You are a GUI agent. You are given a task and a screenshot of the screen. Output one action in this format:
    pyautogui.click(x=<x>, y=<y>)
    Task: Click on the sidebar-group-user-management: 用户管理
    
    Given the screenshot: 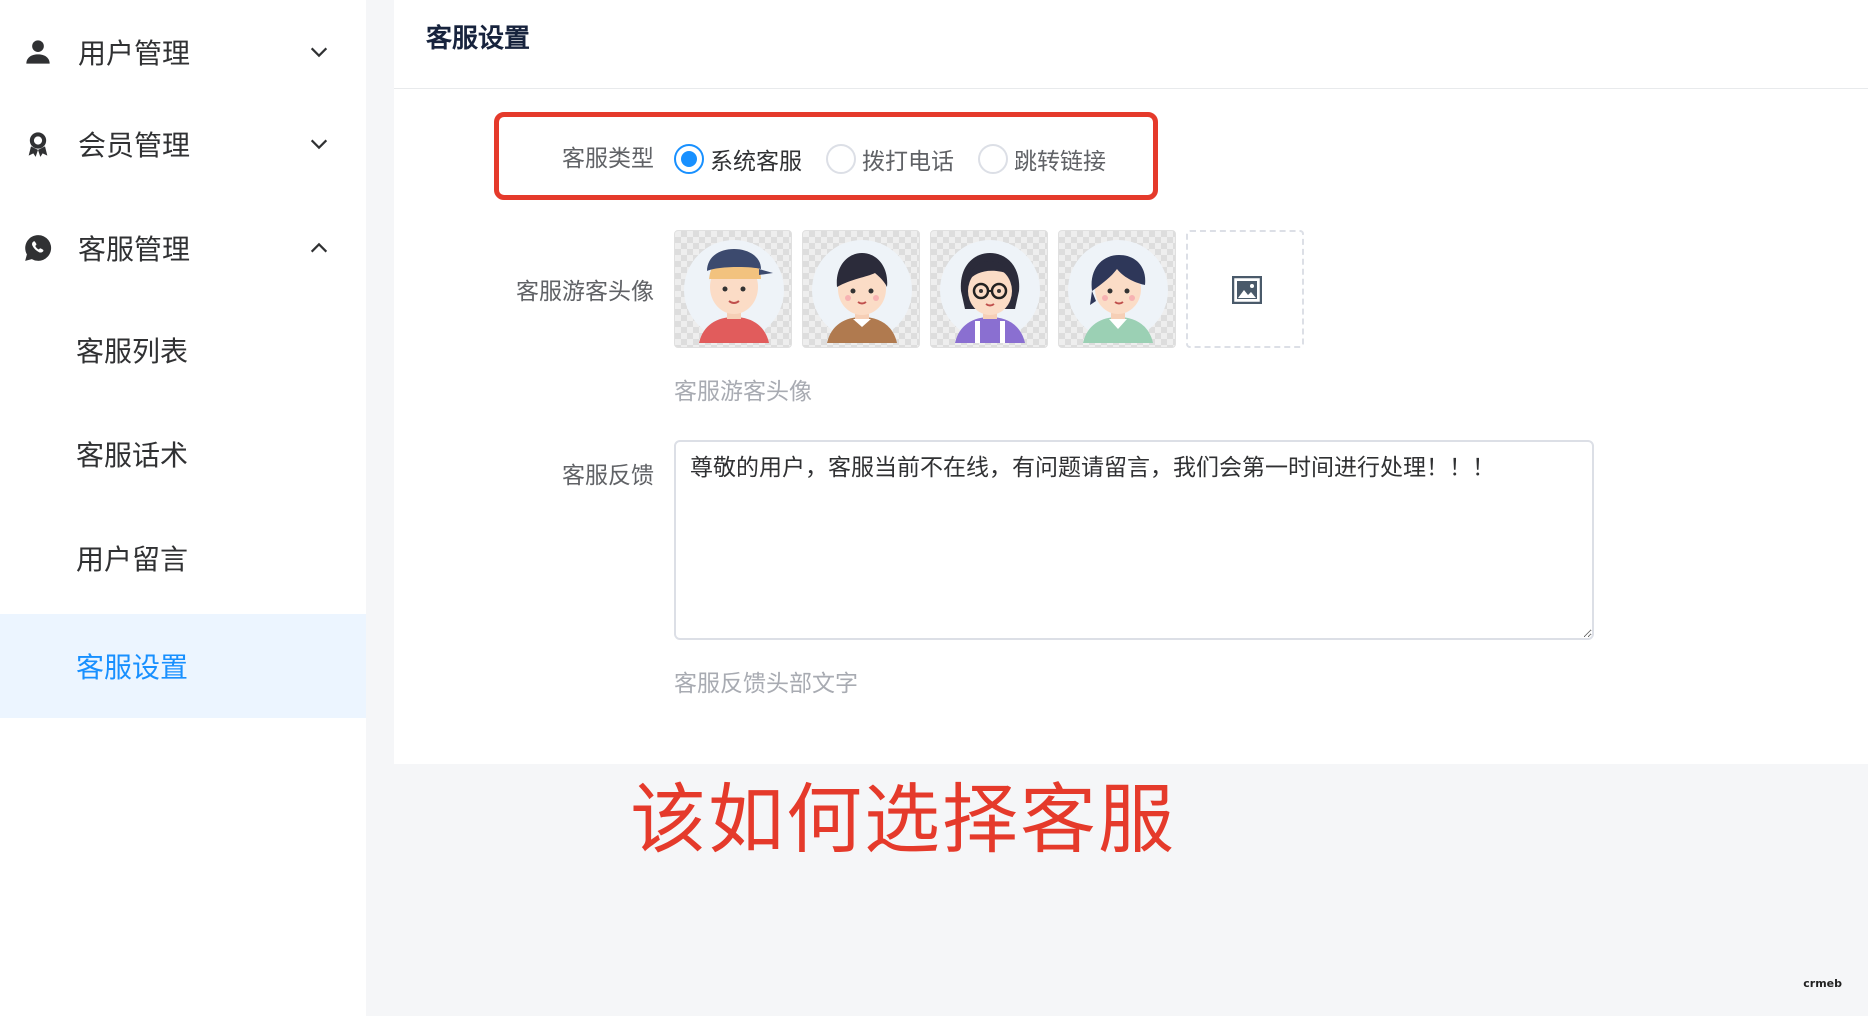 What is the action you would take?
    pyautogui.click(x=183, y=52)
    